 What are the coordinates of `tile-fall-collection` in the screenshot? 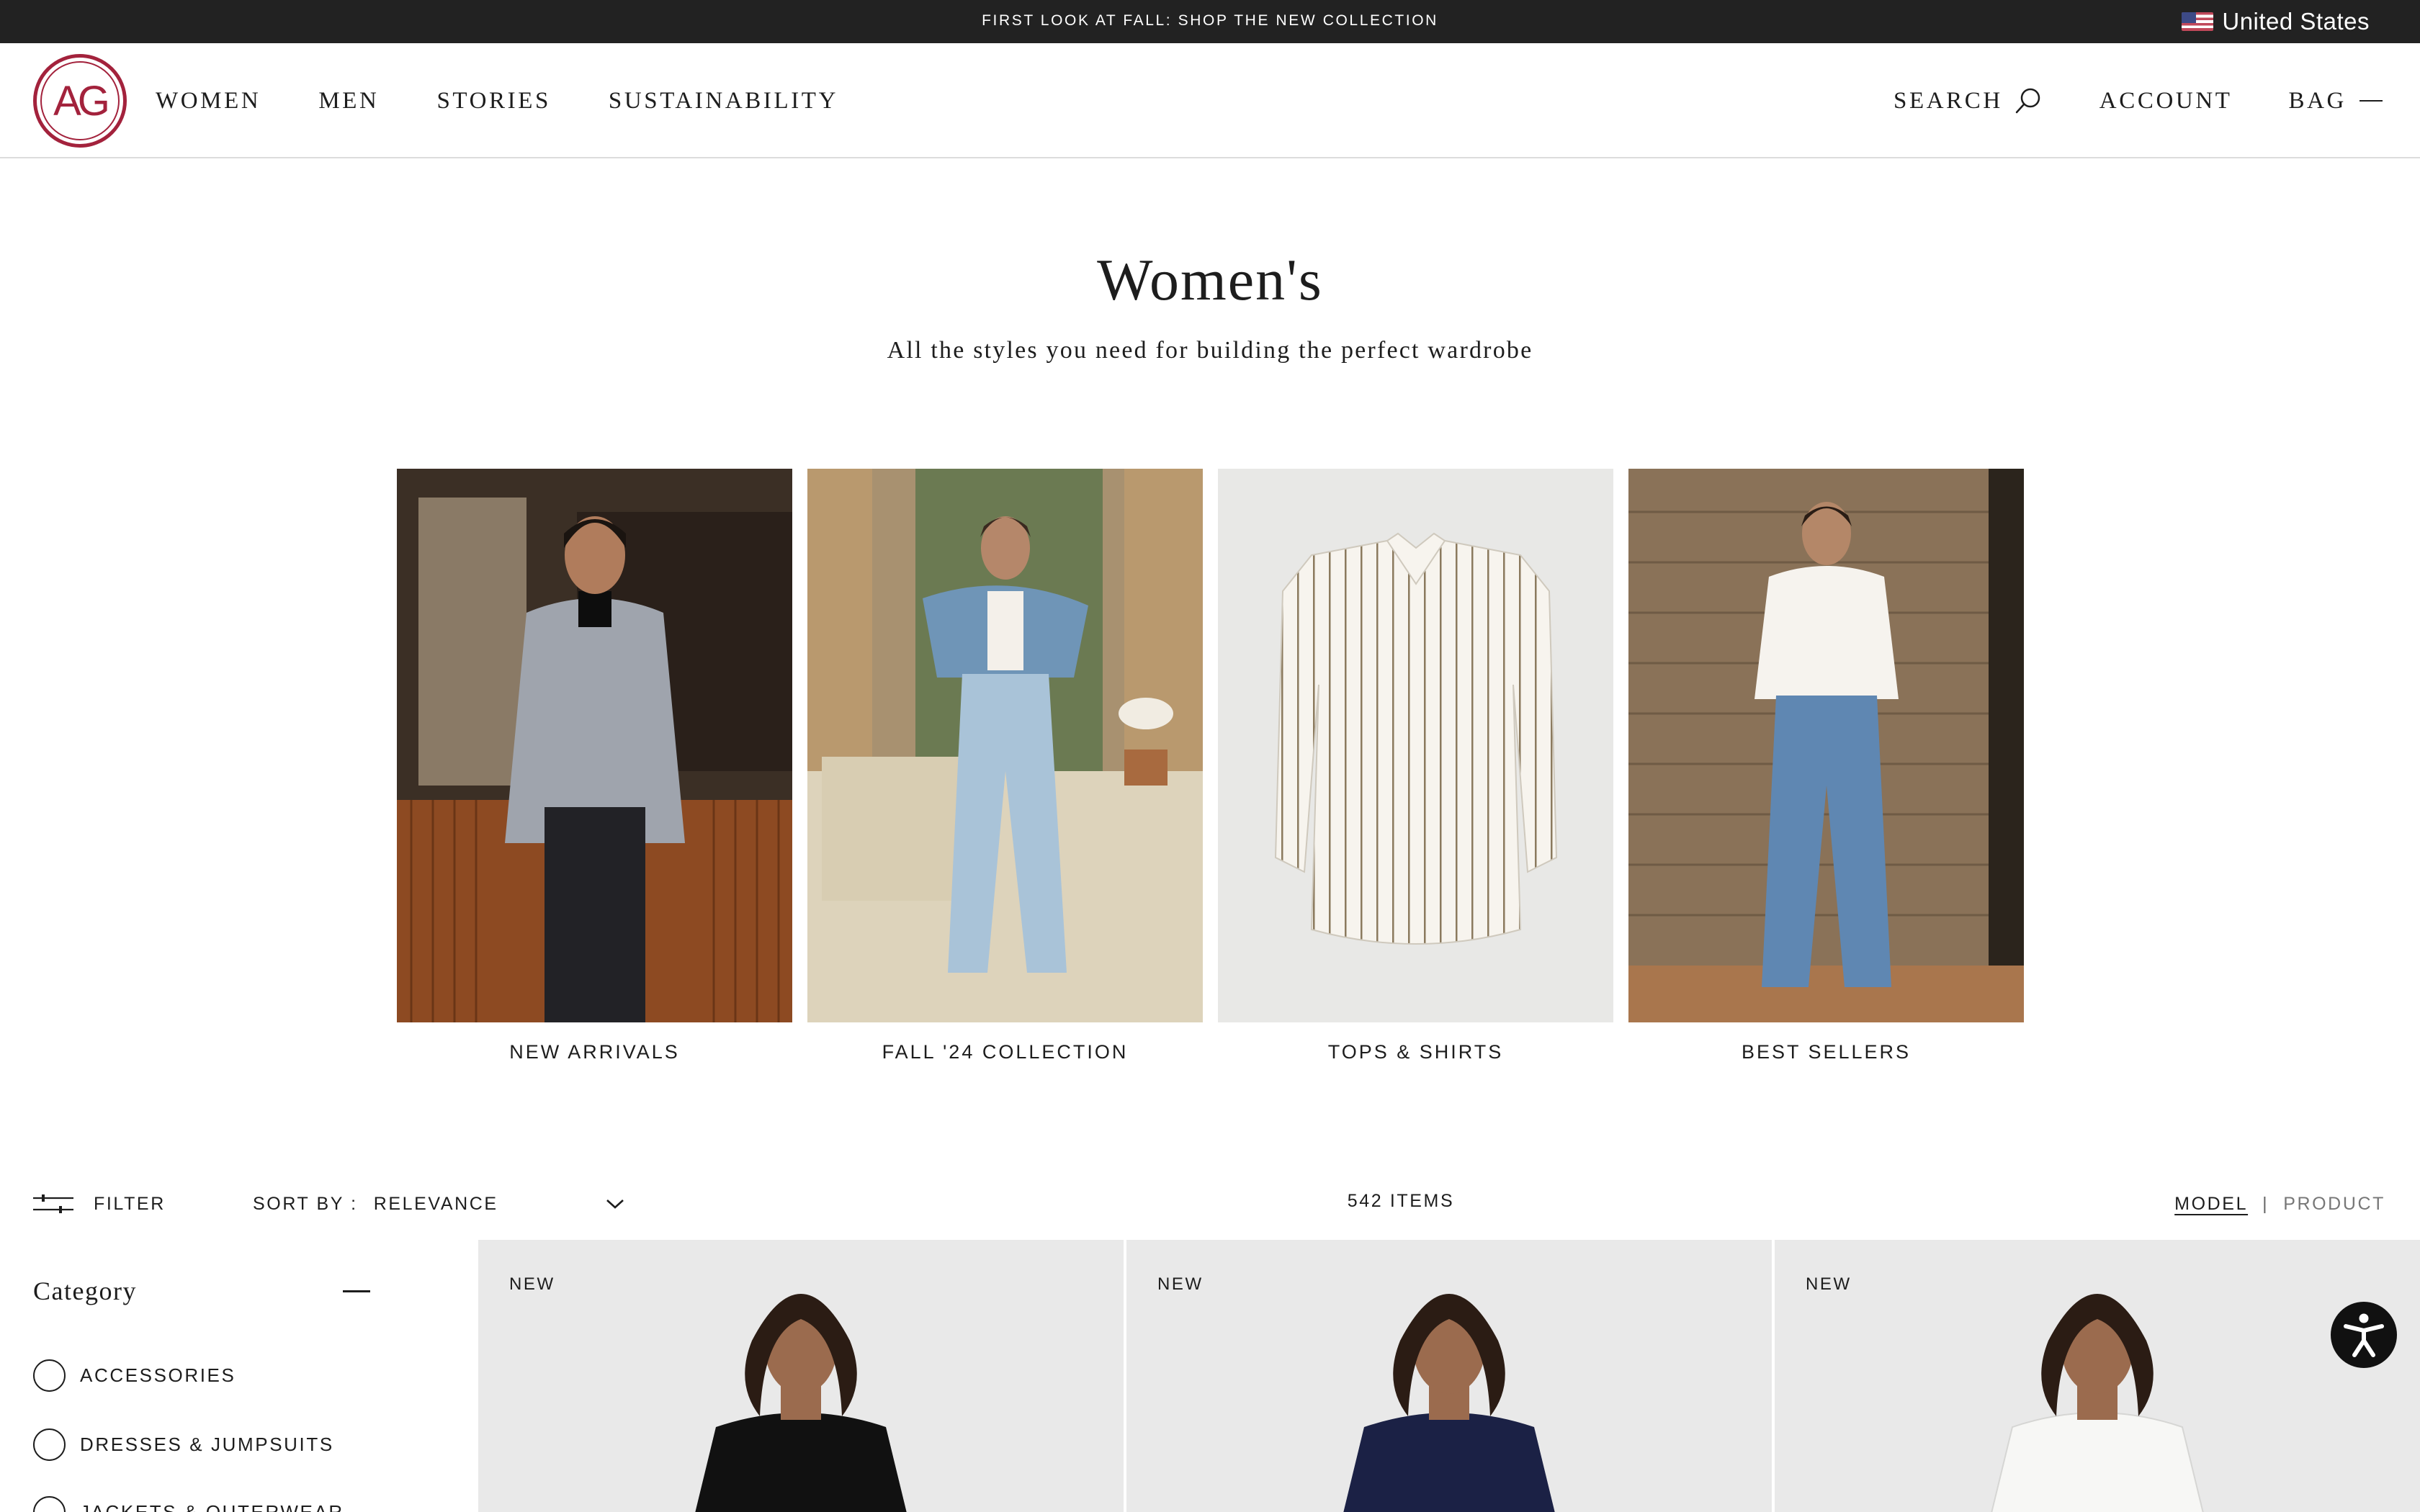 It's located at (1005, 745).